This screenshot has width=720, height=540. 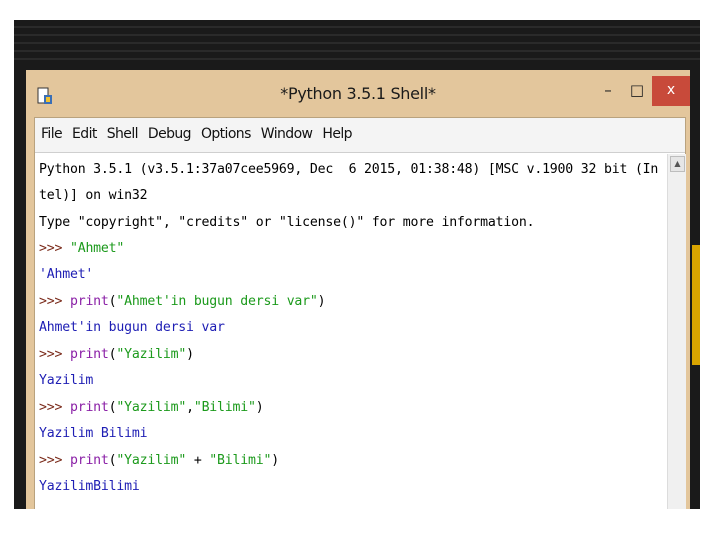 What do you see at coordinates (696, 305) in the screenshot?
I see `background-window-edge` at bounding box center [696, 305].